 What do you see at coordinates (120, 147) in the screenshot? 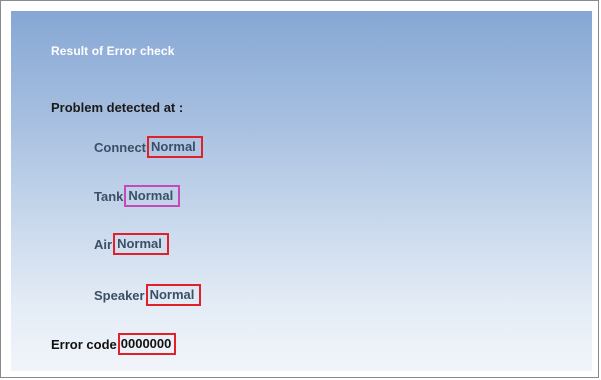
I see `check-label-connect: Connect` at bounding box center [120, 147].